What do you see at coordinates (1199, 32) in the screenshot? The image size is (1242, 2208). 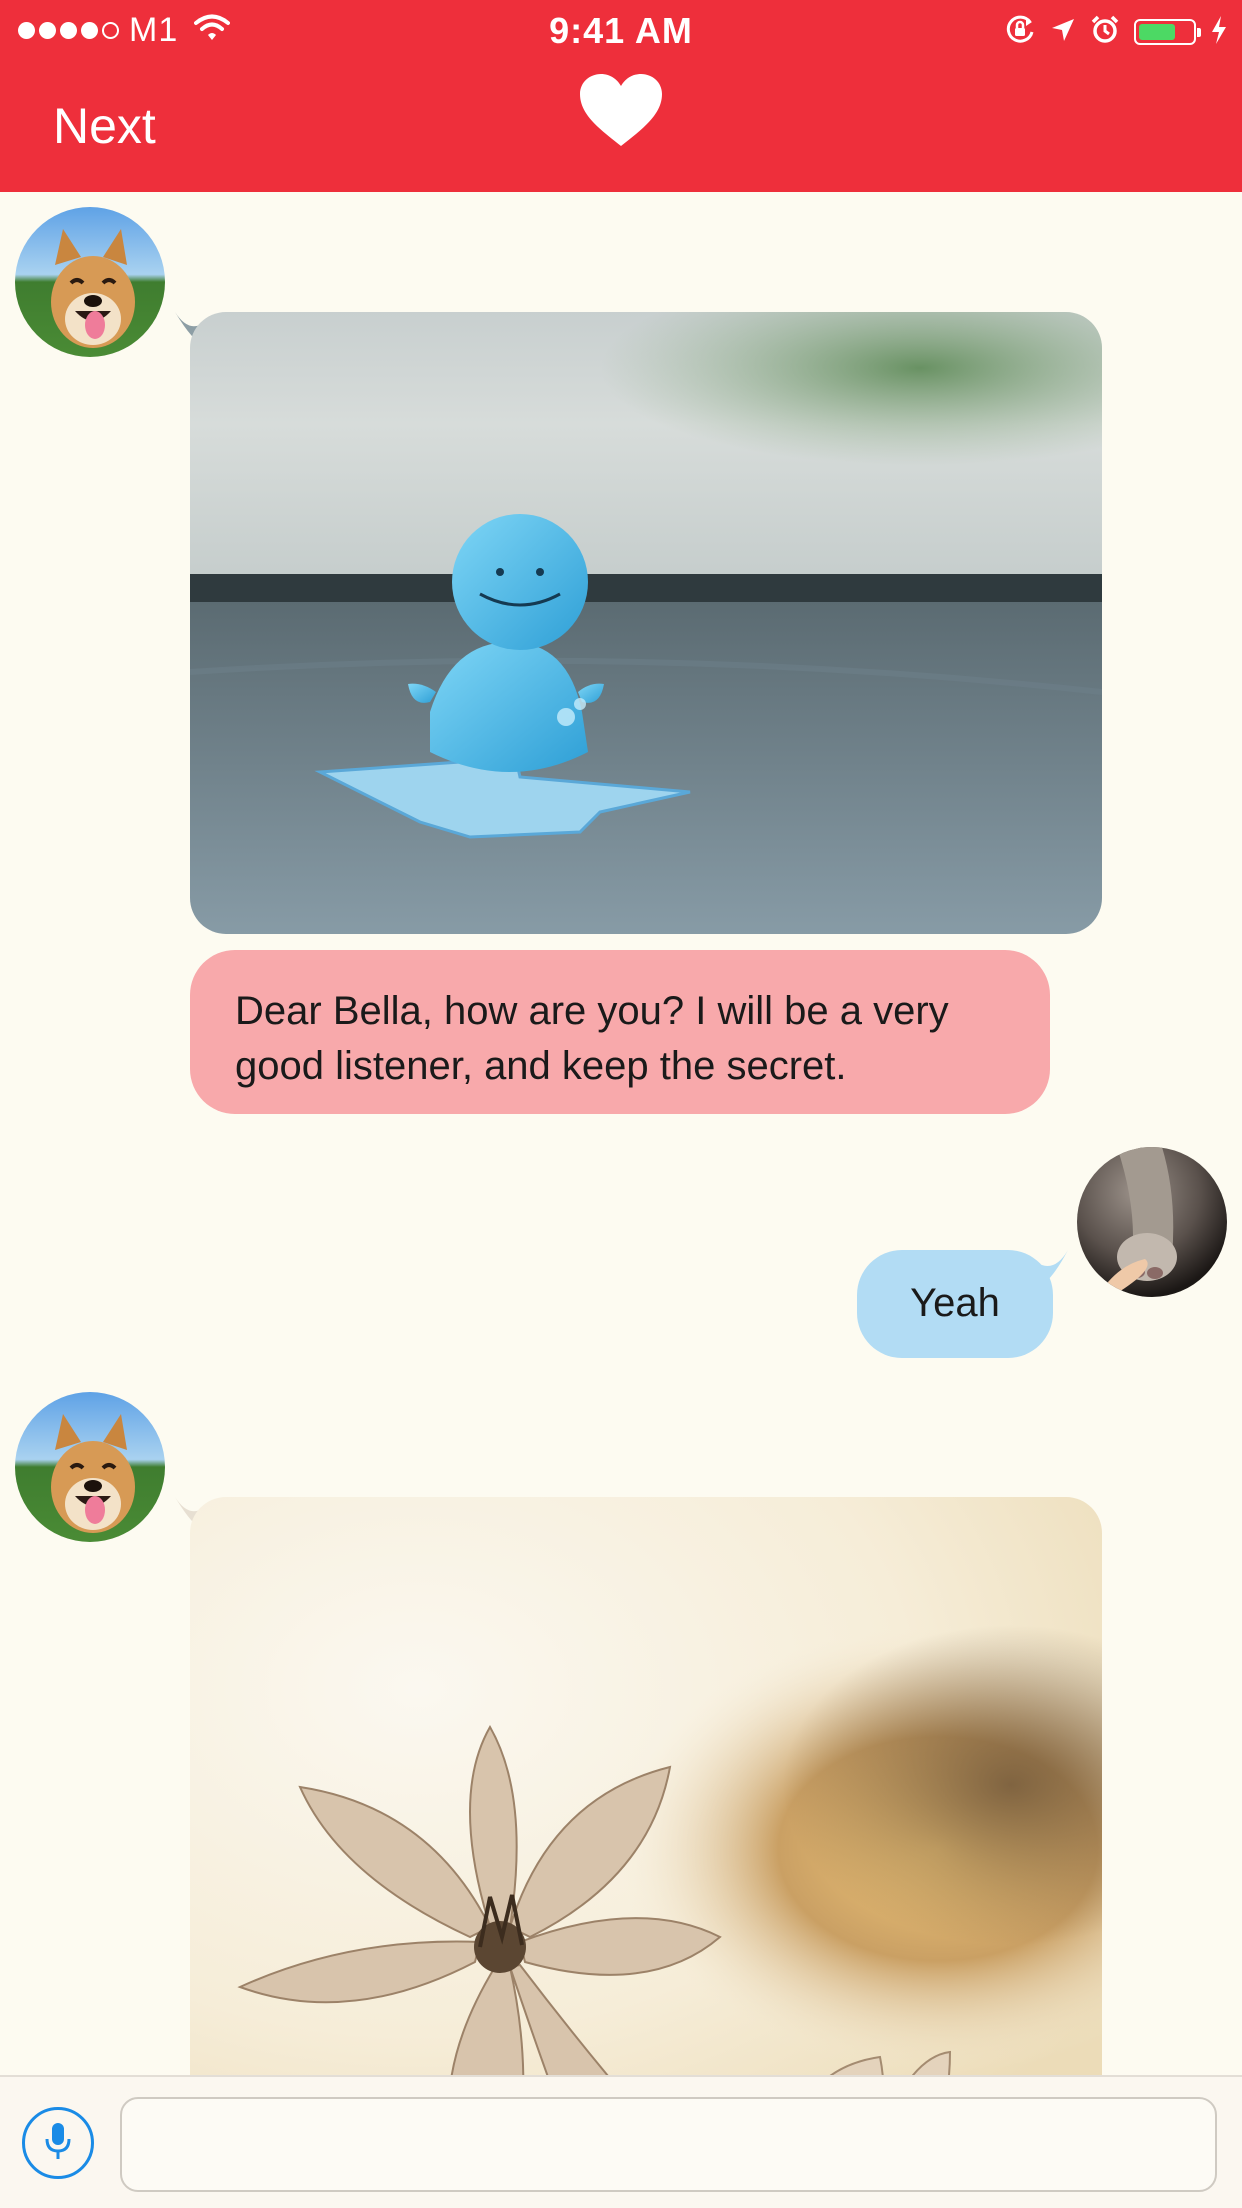 I see `battery-tip` at bounding box center [1199, 32].